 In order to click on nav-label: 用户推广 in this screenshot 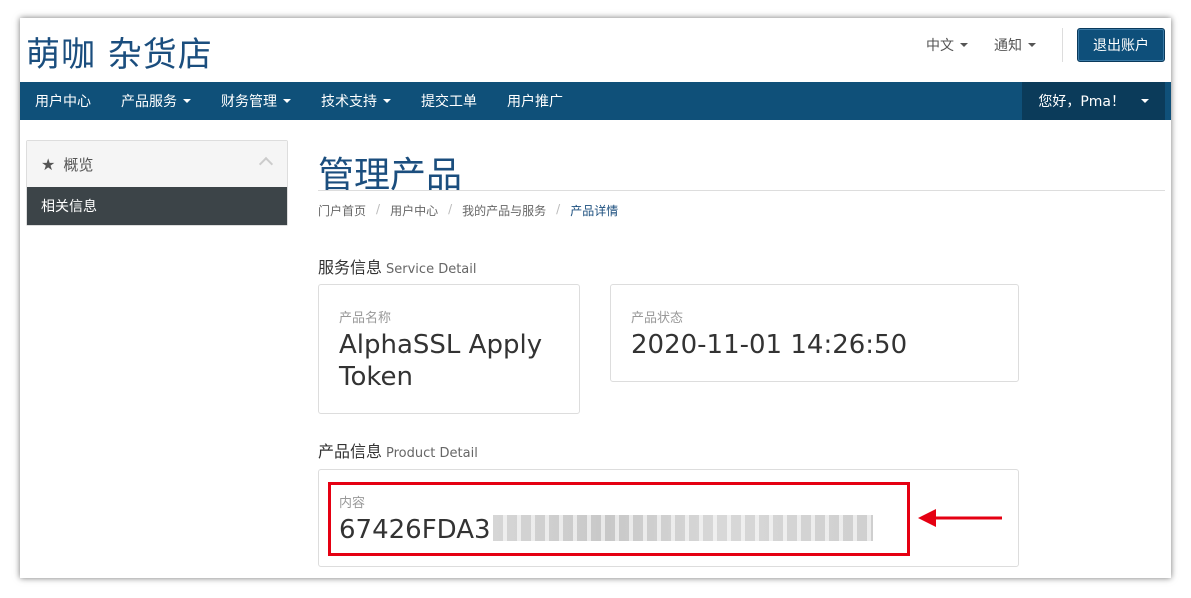, I will do `click(535, 102)`.